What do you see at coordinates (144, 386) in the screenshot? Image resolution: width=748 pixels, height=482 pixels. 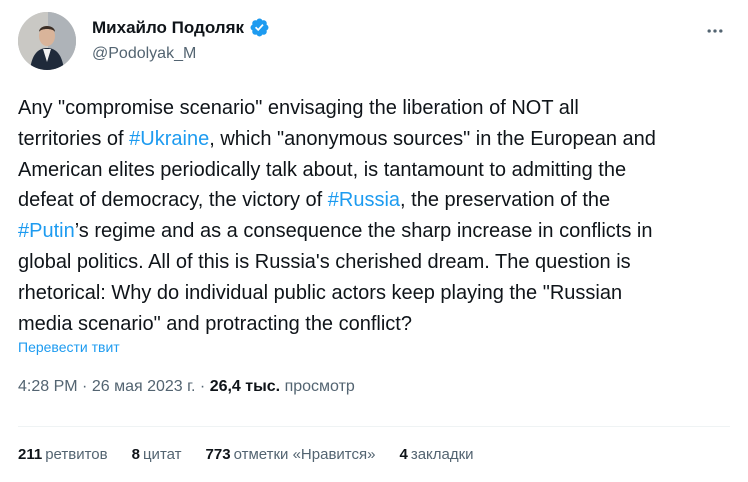 I see `tweet-date: 26 мая 2023 г.` at bounding box center [144, 386].